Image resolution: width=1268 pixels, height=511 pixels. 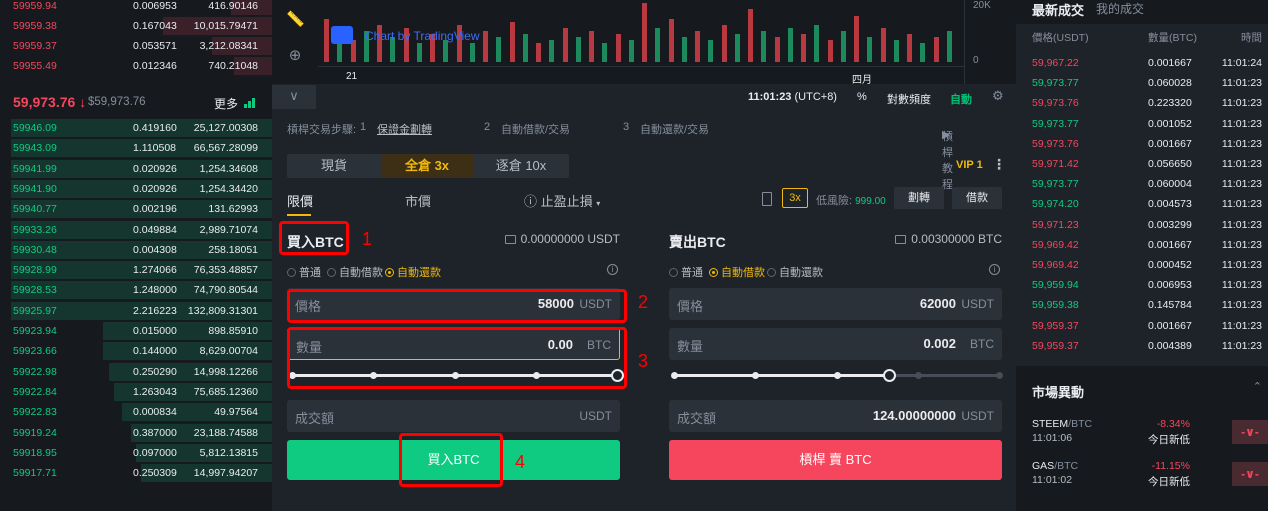 What do you see at coordinates (862, 97) in the screenshot?
I see `percent-toggle: %` at bounding box center [862, 97].